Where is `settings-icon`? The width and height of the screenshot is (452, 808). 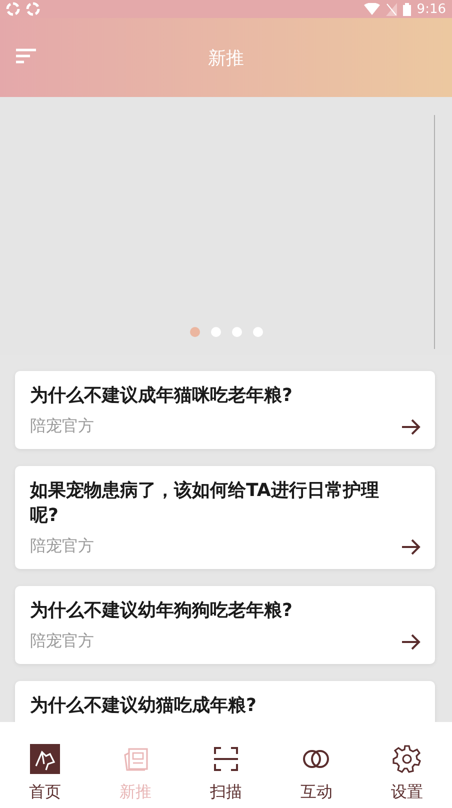 settings-icon is located at coordinates (407, 759).